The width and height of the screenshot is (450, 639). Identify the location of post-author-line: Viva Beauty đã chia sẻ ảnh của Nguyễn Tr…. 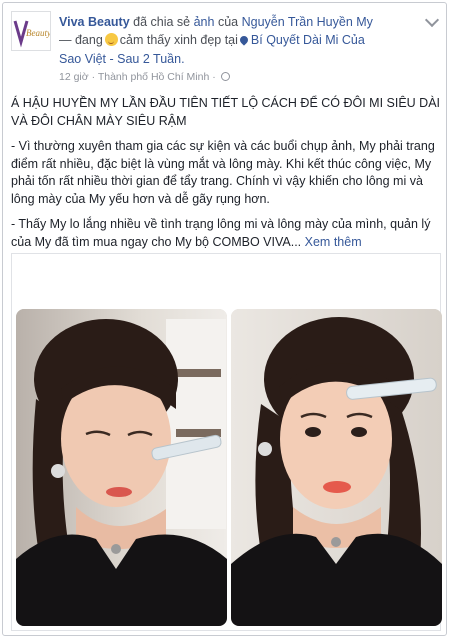
(229, 22).